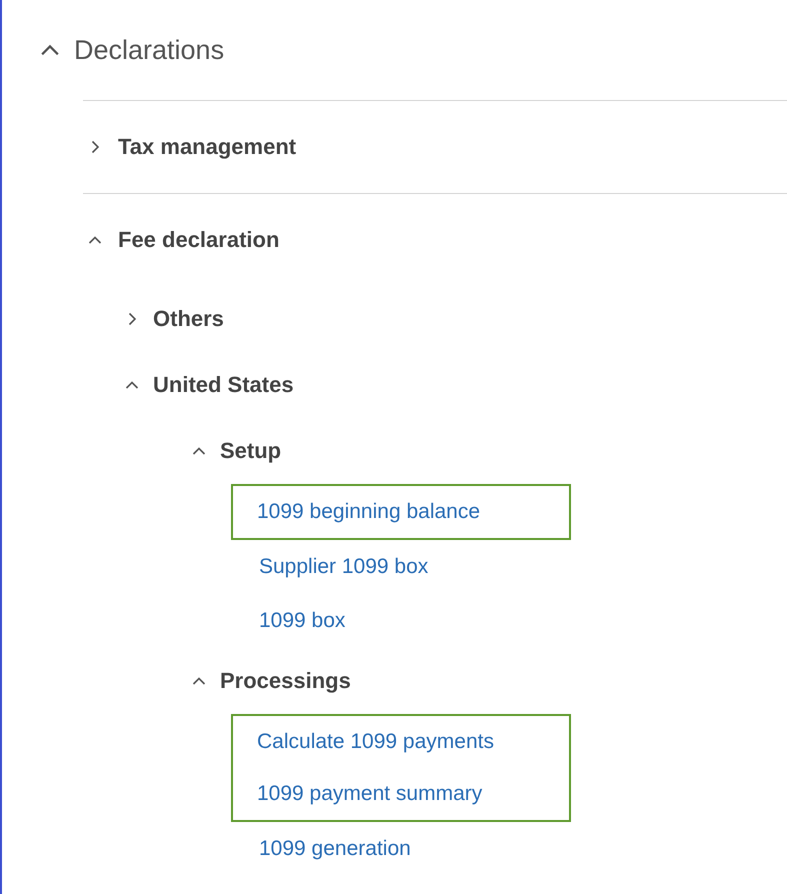 The image size is (787, 894). What do you see at coordinates (435, 239) in the screenshot?
I see `tree-node: Fee declaration` at bounding box center [435, 239].